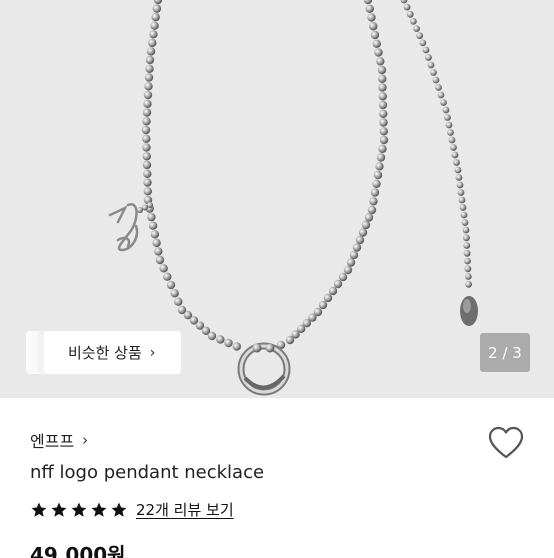 The width and height of the screenshot is (554, 558). Describe the element at coordinates (105, 353) in the screenshot. I see `similar-products-label: 비슷한 상품` at that location.